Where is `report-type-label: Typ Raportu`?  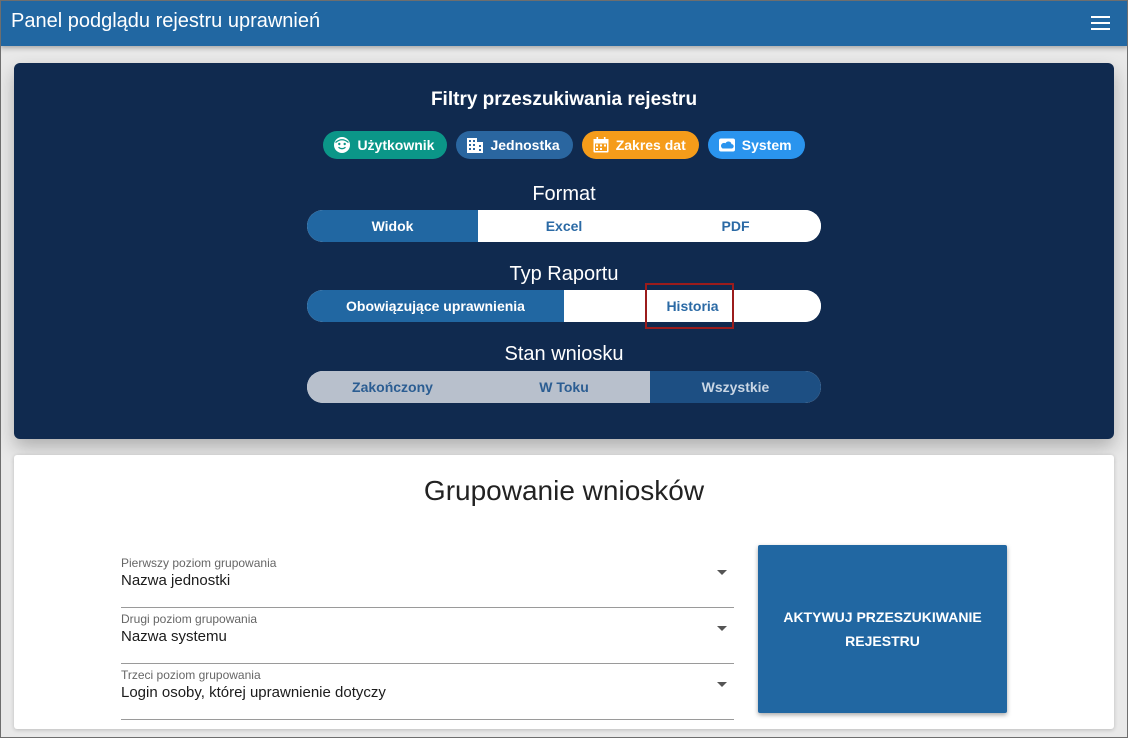
report-type-label: Typ Raportu is located at coordinates (564, 274).